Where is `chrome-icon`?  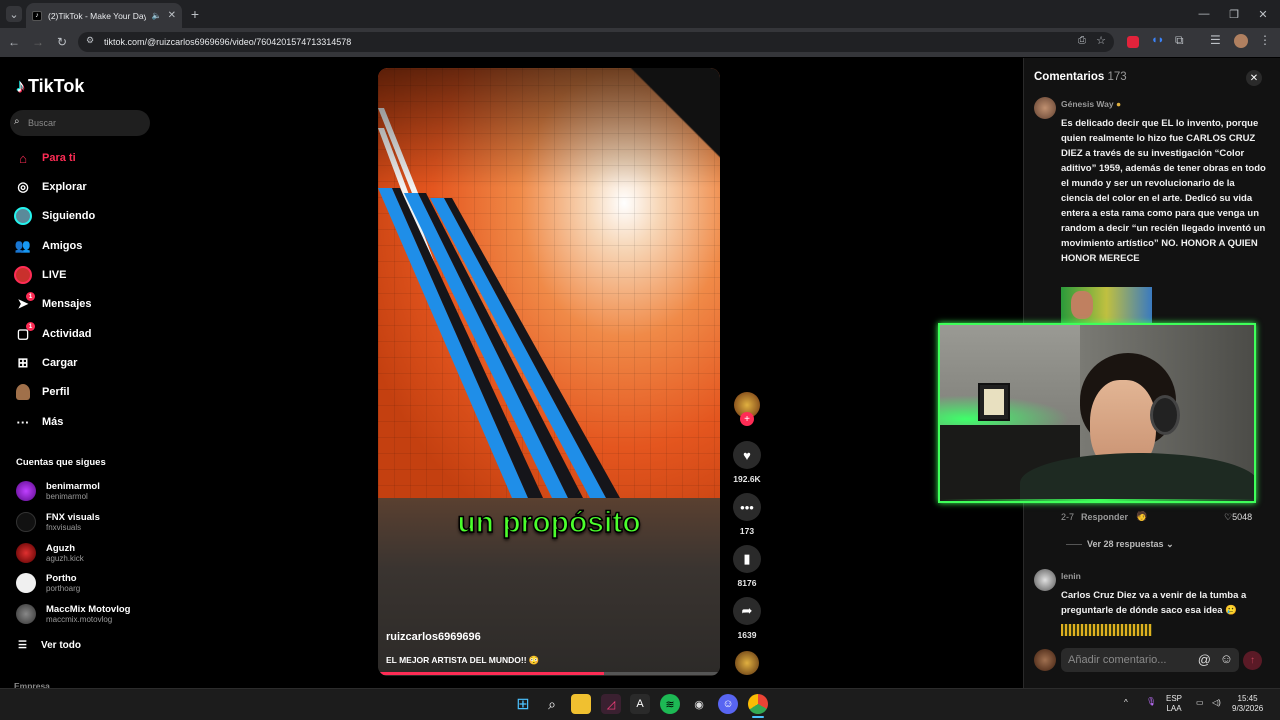 chrome-icon is located at coordinates (758, 704).